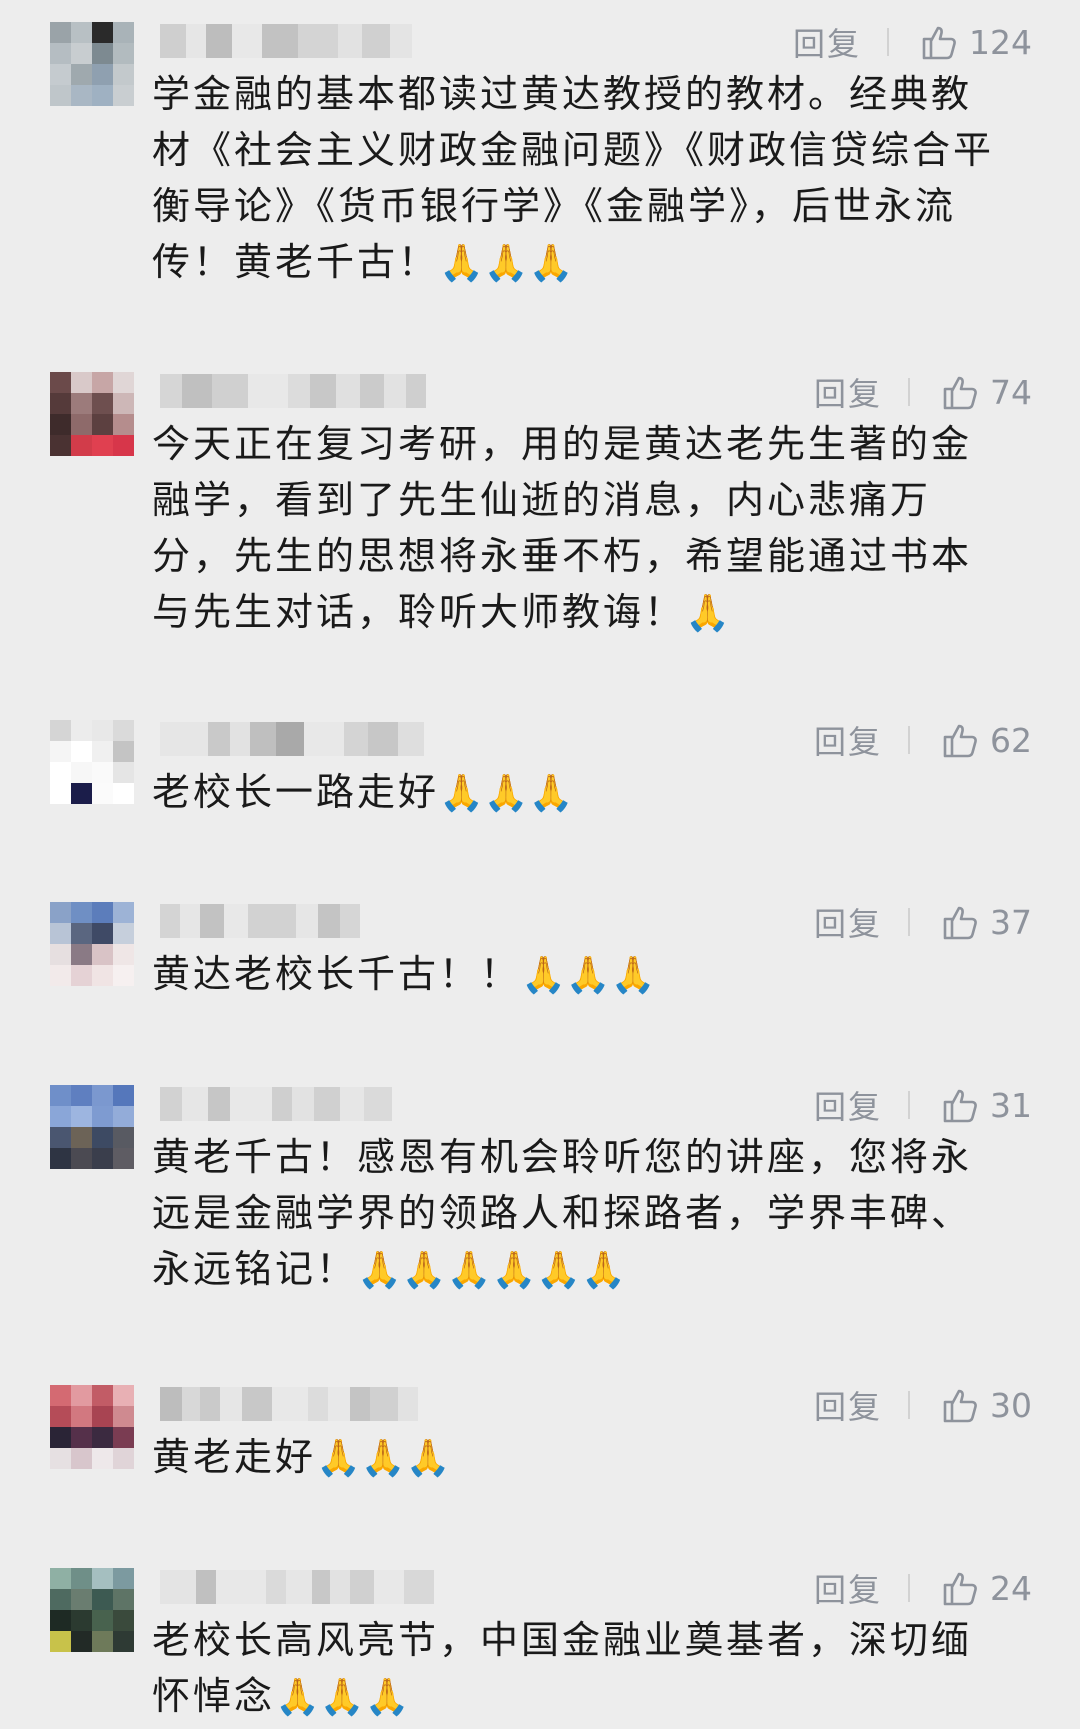 The image size is (1080, 1729). I want to click on comment-actions: 回复 74, so click(923, 392).